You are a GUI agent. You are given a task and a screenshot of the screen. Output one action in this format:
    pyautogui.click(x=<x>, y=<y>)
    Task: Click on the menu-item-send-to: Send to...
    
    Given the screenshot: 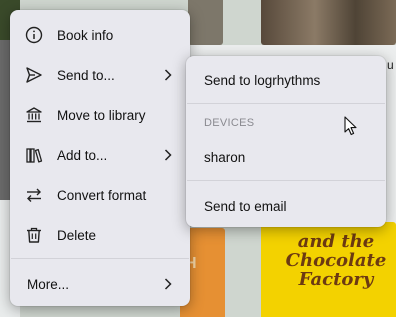 What is the action you would take?
    pyautogui.click(x=100, y=75)
    